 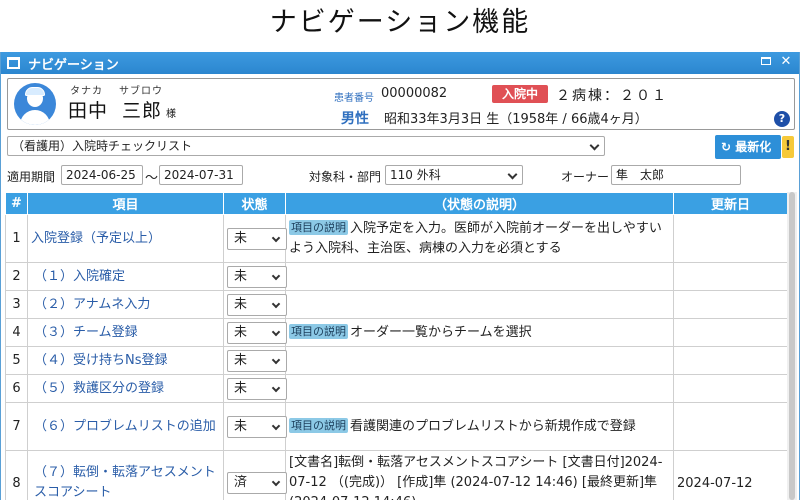 I want to click on help-icon: ?, so click(x=782, y=119).